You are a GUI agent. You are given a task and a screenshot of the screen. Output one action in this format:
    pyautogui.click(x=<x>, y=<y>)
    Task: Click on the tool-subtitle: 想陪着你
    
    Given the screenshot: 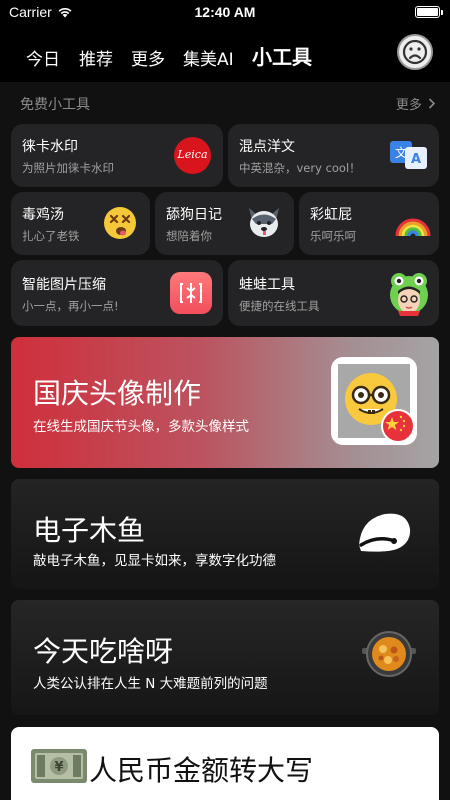 What is the action you would take?
    pyautogui.click(x=189, y=236)
    